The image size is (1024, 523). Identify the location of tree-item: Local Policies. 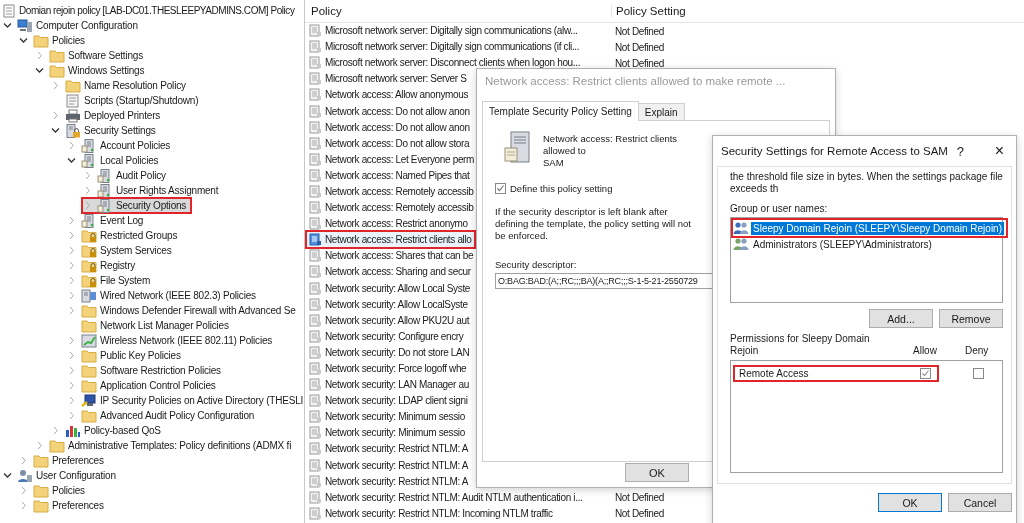
(115, 160).